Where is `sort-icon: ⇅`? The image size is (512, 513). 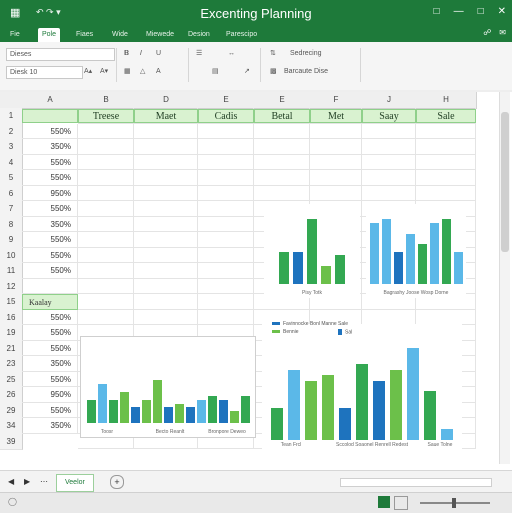
sort-icon: ⇅ is located at coordinates (273, 54).